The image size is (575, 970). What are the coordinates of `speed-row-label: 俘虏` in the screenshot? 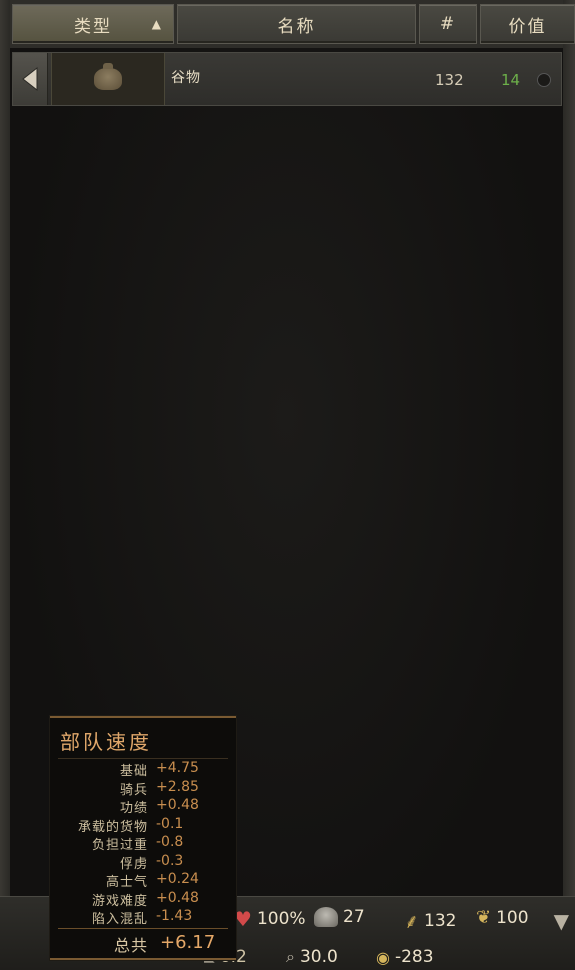 It's located at (133, 864).